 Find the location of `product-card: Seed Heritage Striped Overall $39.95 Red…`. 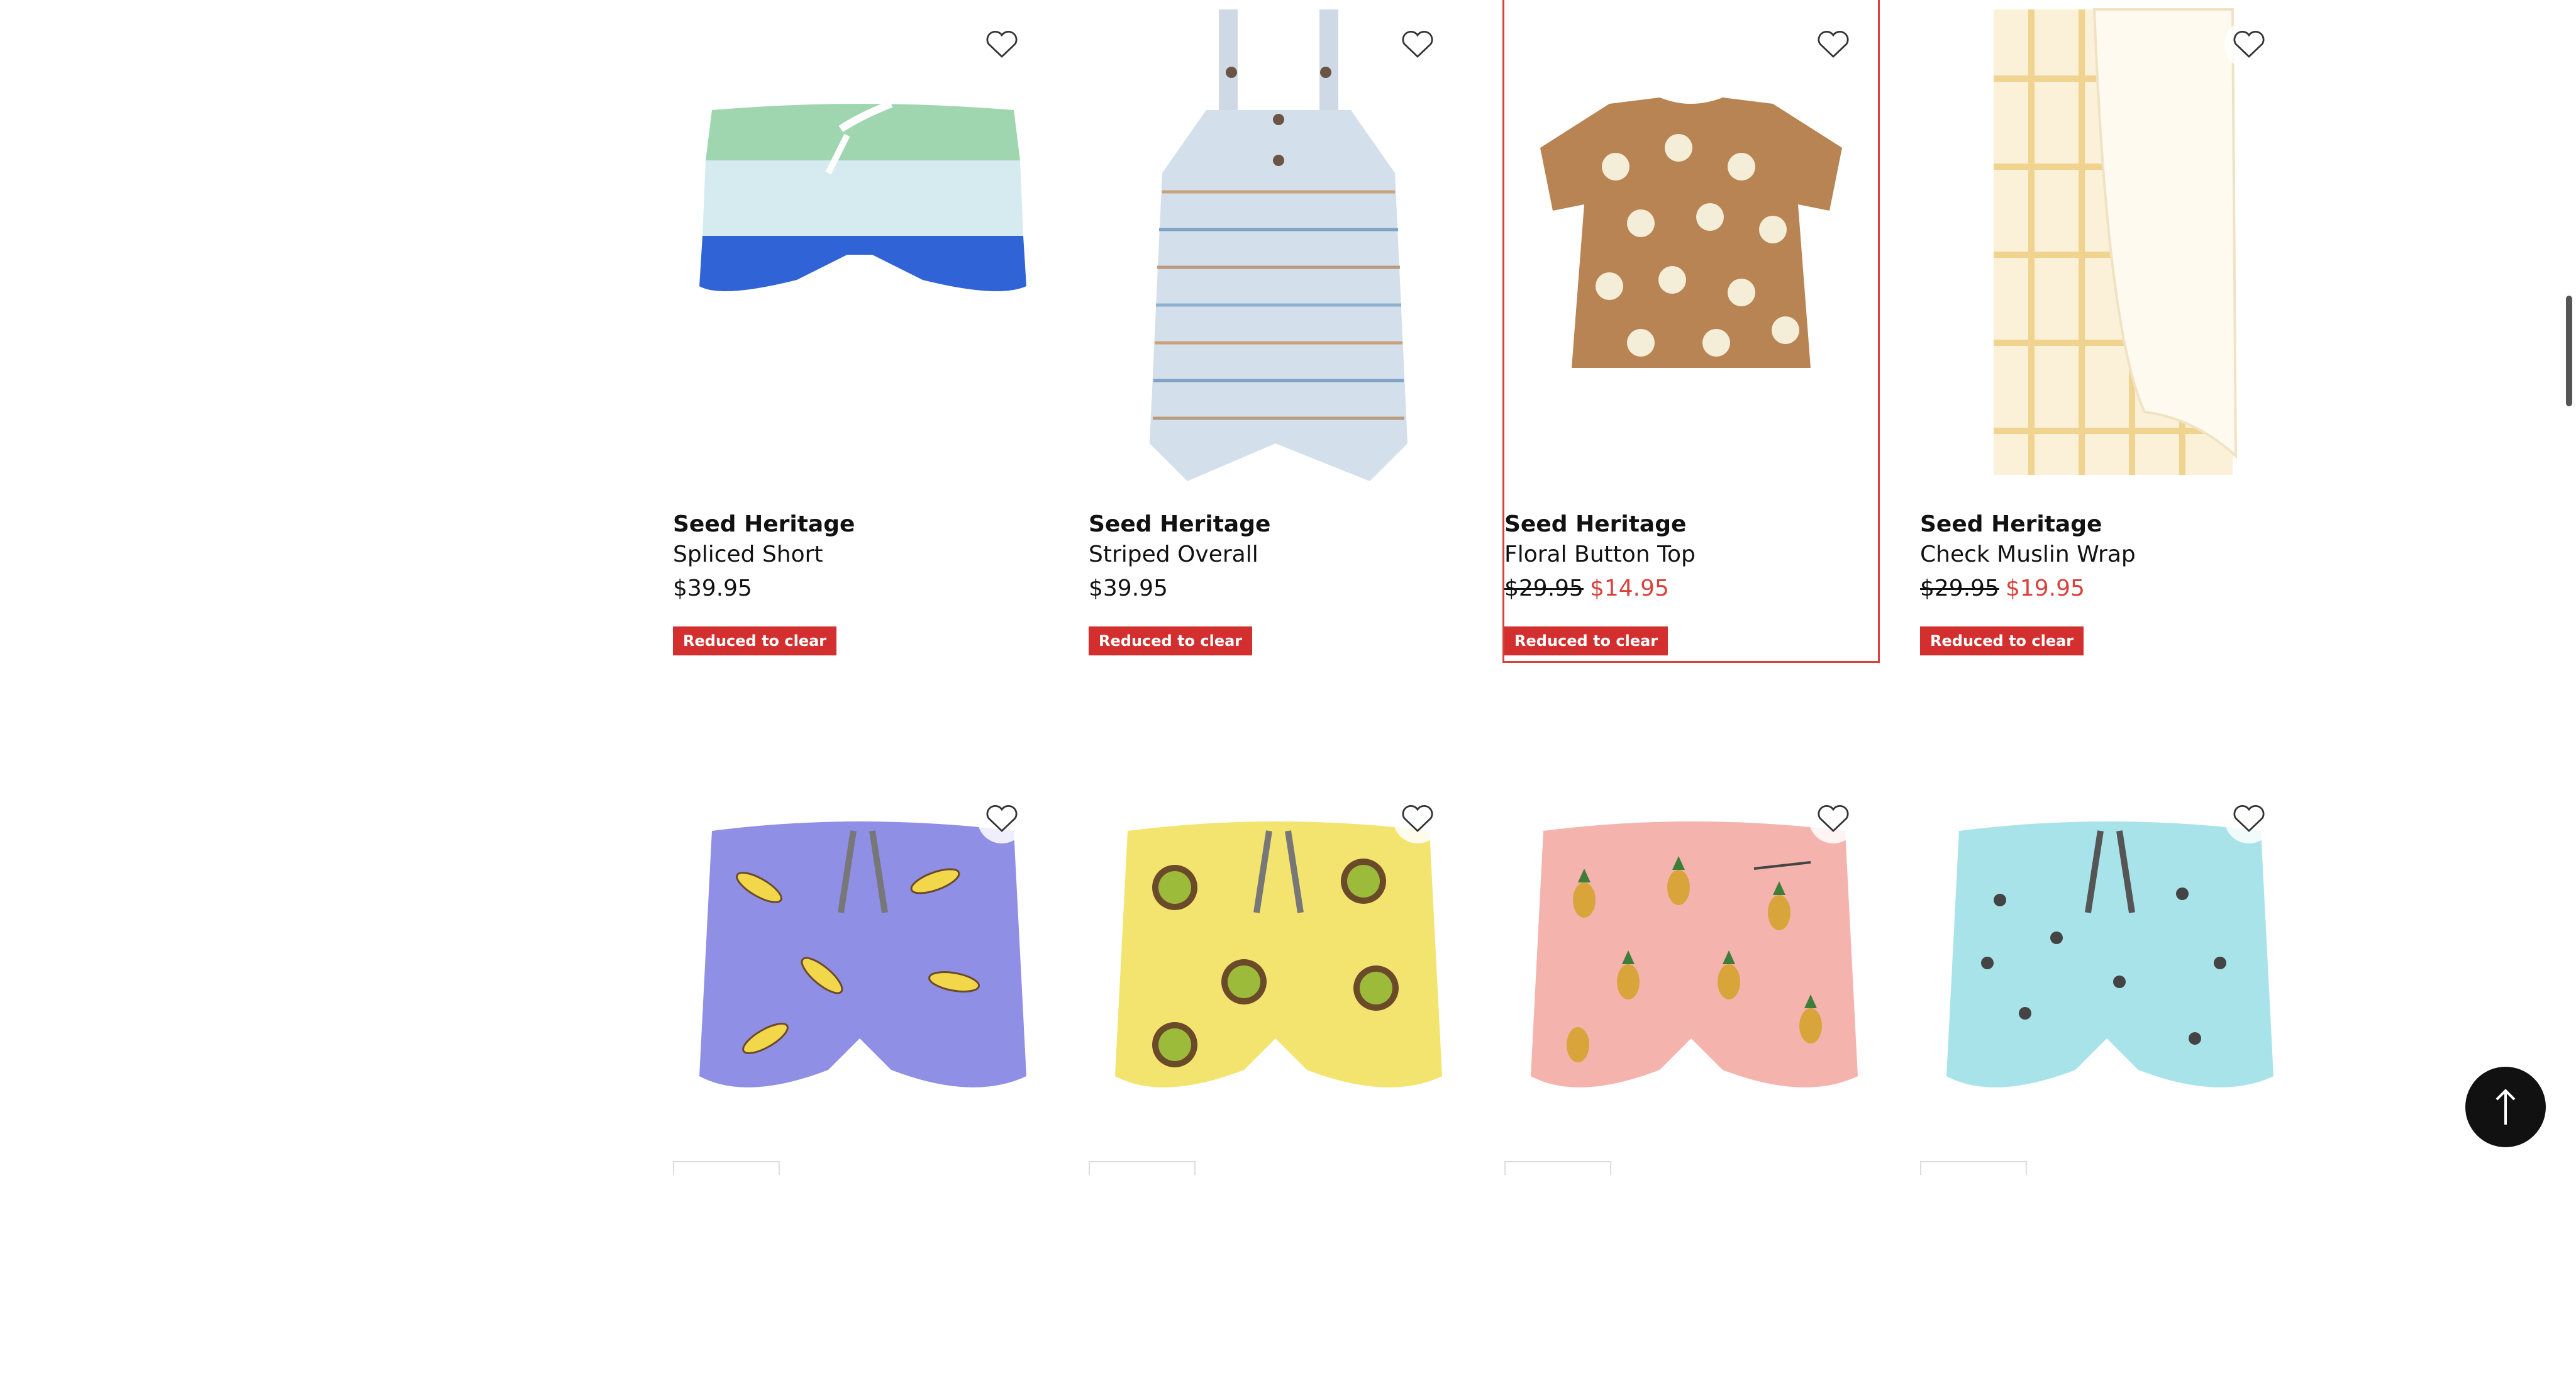

product-card: Seed Heritage Striped Overall $39.95 Red… is located at coordinates (1275, 330).